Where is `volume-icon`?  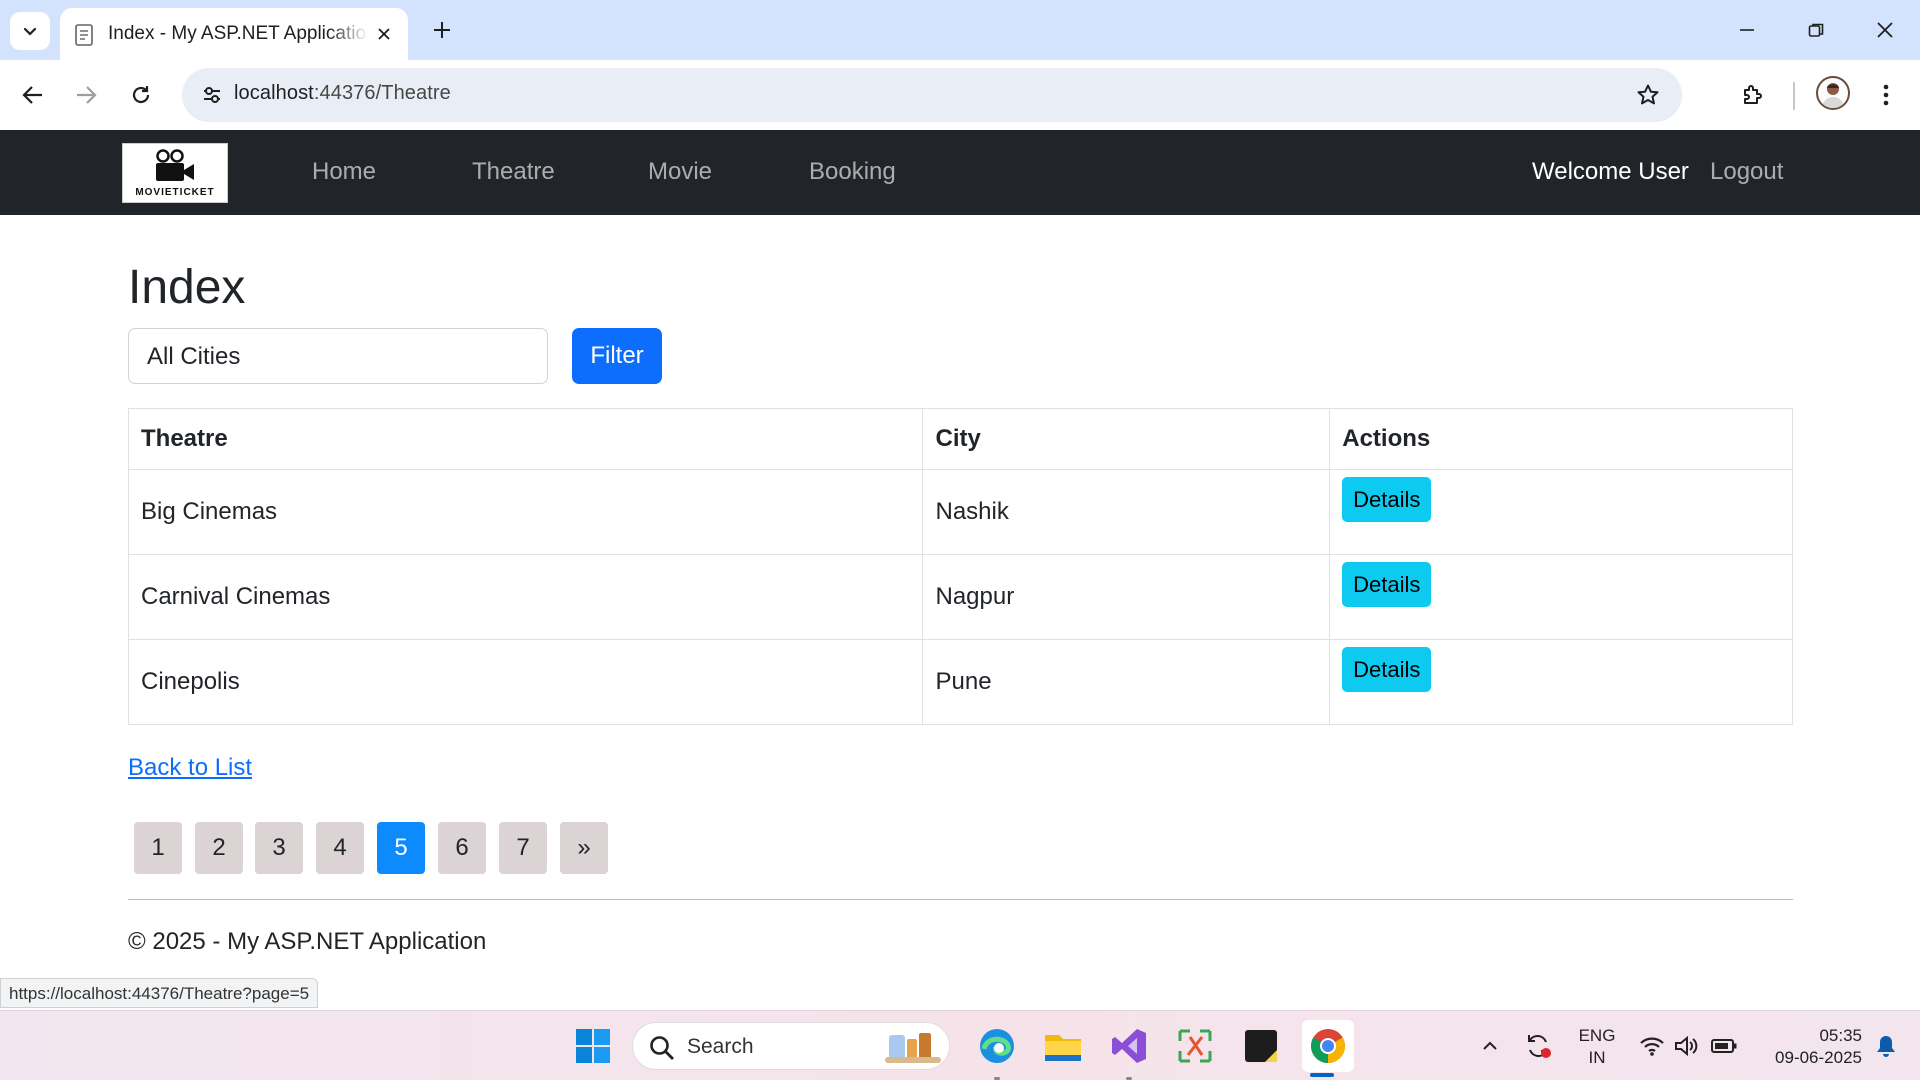
volume-icon is located at coordinates (1686, 1046).